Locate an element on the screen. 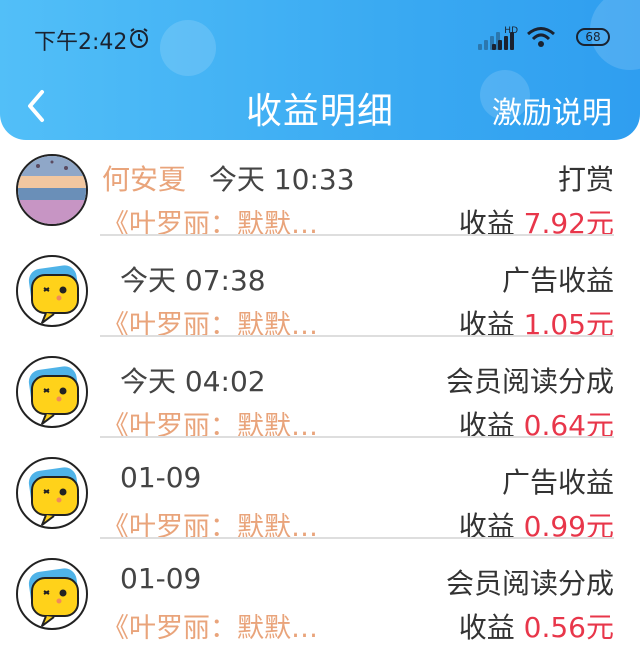  earning: 收益 0.56元 is located at coordinates (536, 626).